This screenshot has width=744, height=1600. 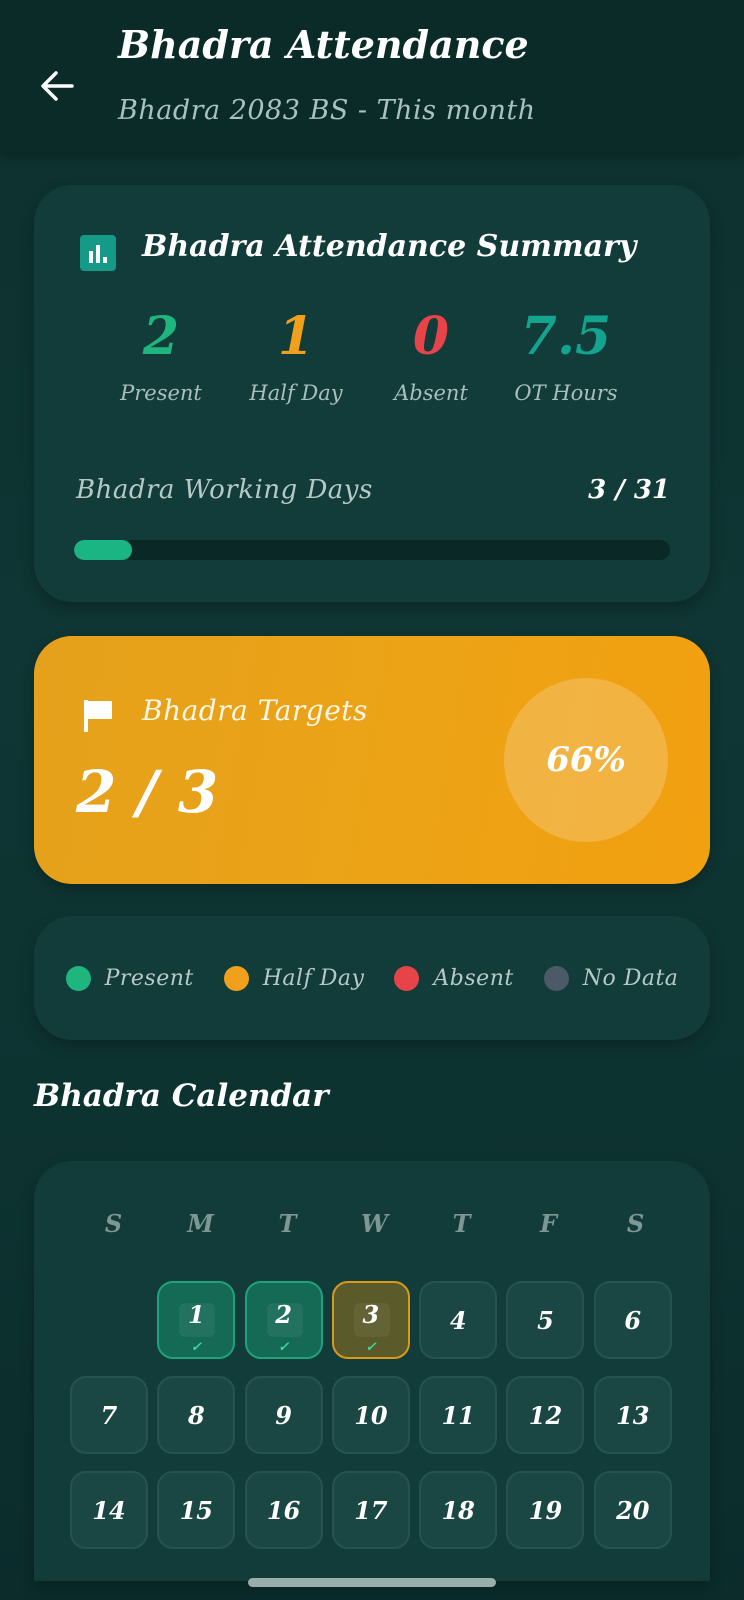 What do you see at coordinates (200, 1223) in the screenshot?
I see `weekday-mon: M` at bounding box center [200, 1223].